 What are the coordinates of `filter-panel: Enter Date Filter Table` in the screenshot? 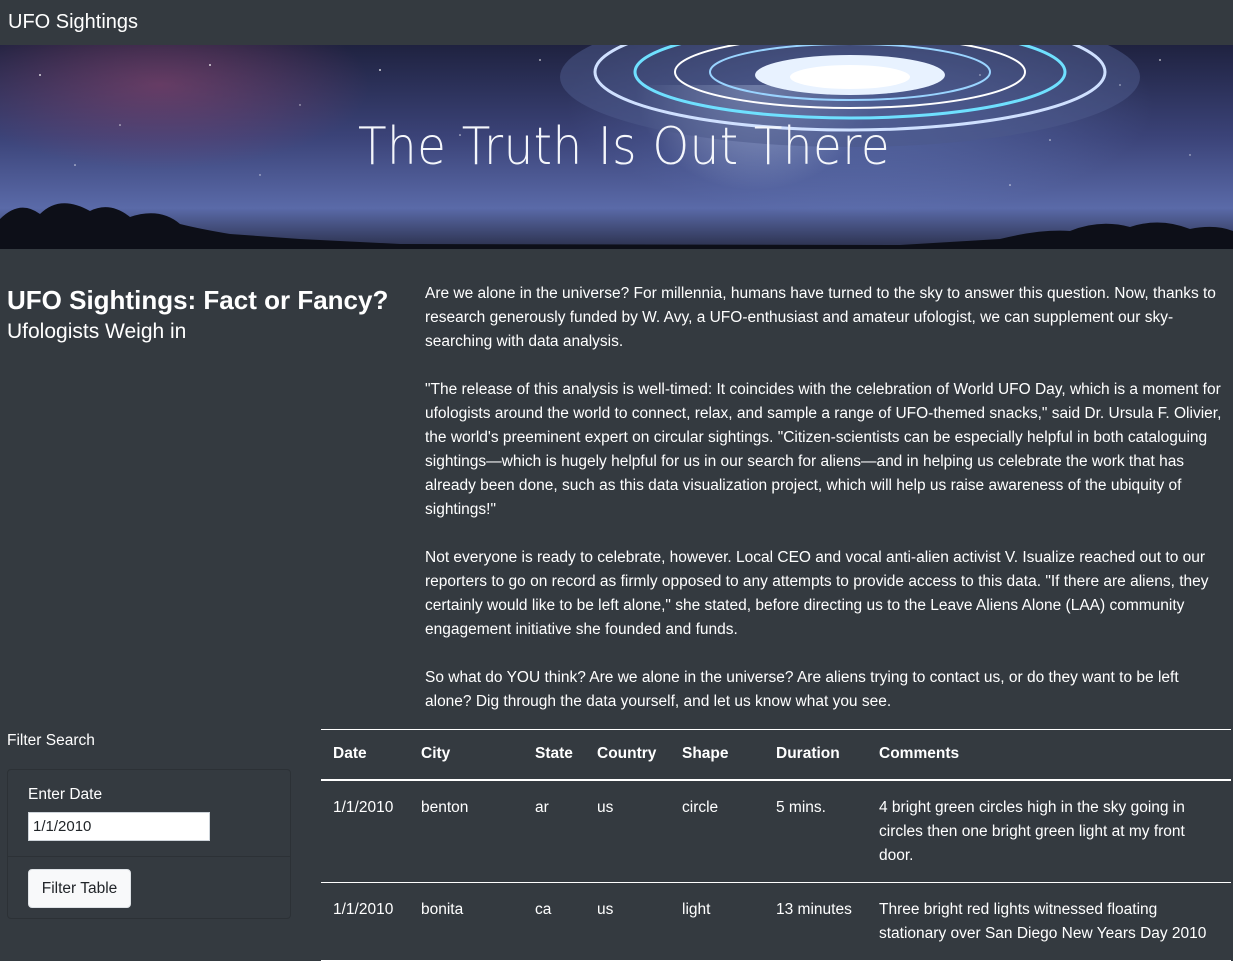 It's located at (149, 844).